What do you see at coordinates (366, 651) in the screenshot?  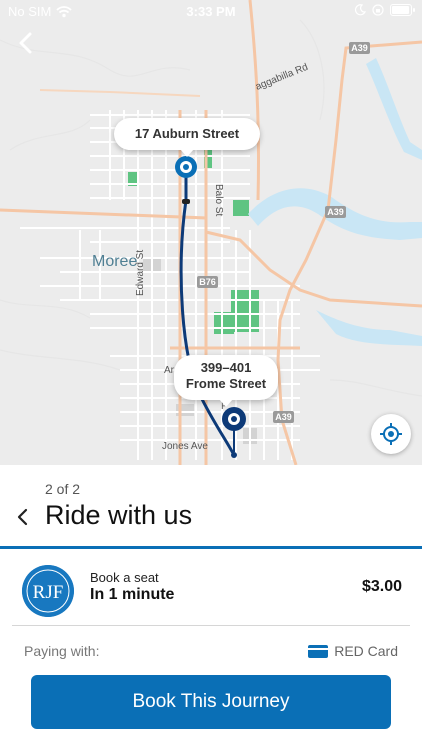 I see `payment-method-name: RED Card` at bounding box center [366, 651].